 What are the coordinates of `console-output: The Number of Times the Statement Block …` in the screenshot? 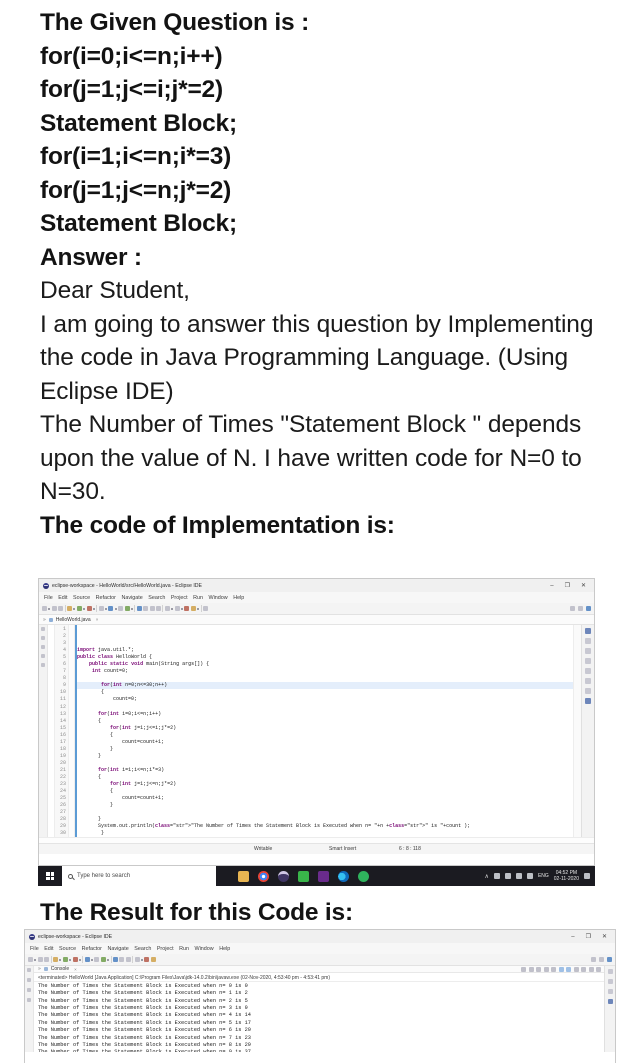 It's located at (319, 1017).